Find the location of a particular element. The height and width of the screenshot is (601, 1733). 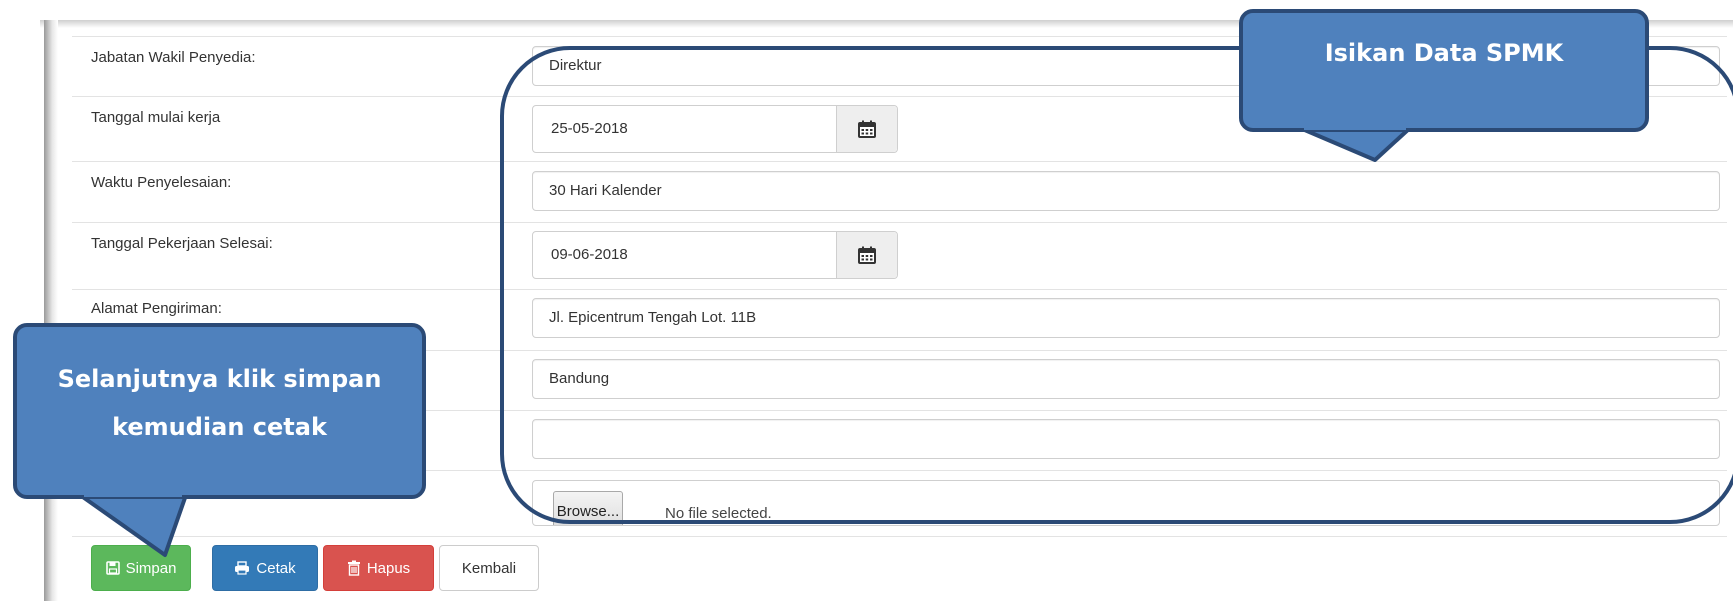

top-tail-seam is located at coordinates (1355, 127).